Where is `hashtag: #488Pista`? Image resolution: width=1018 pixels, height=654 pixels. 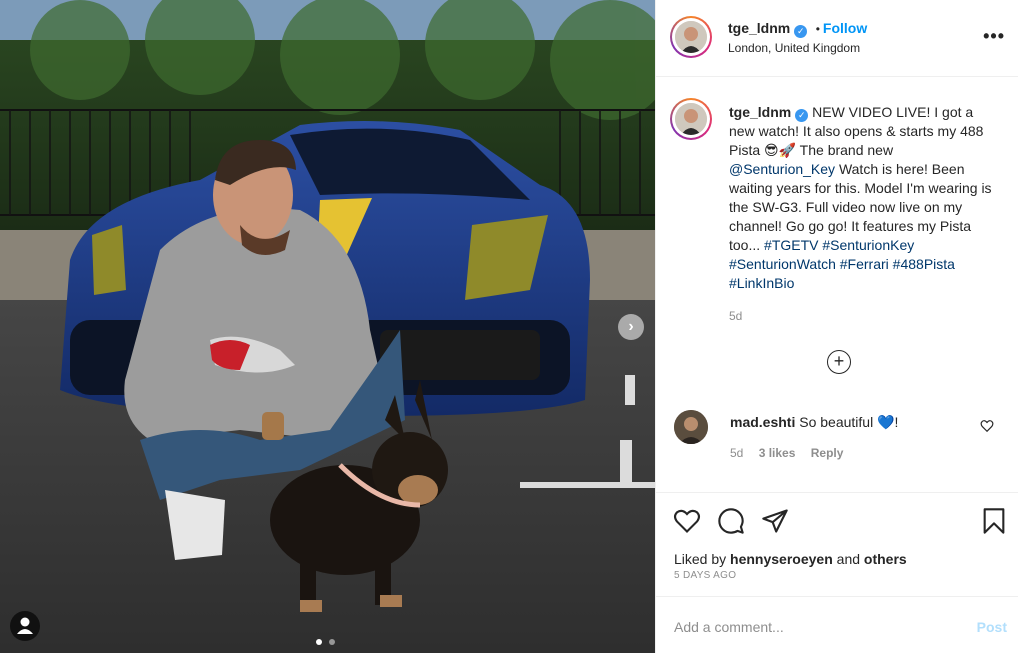
hashtag: #488Pista is located at coordinates (924, 264).